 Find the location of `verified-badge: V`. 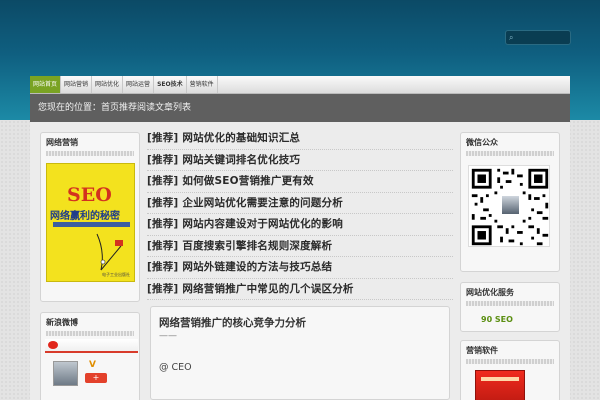

verified-badge: V is located at coordinates (92, 365).